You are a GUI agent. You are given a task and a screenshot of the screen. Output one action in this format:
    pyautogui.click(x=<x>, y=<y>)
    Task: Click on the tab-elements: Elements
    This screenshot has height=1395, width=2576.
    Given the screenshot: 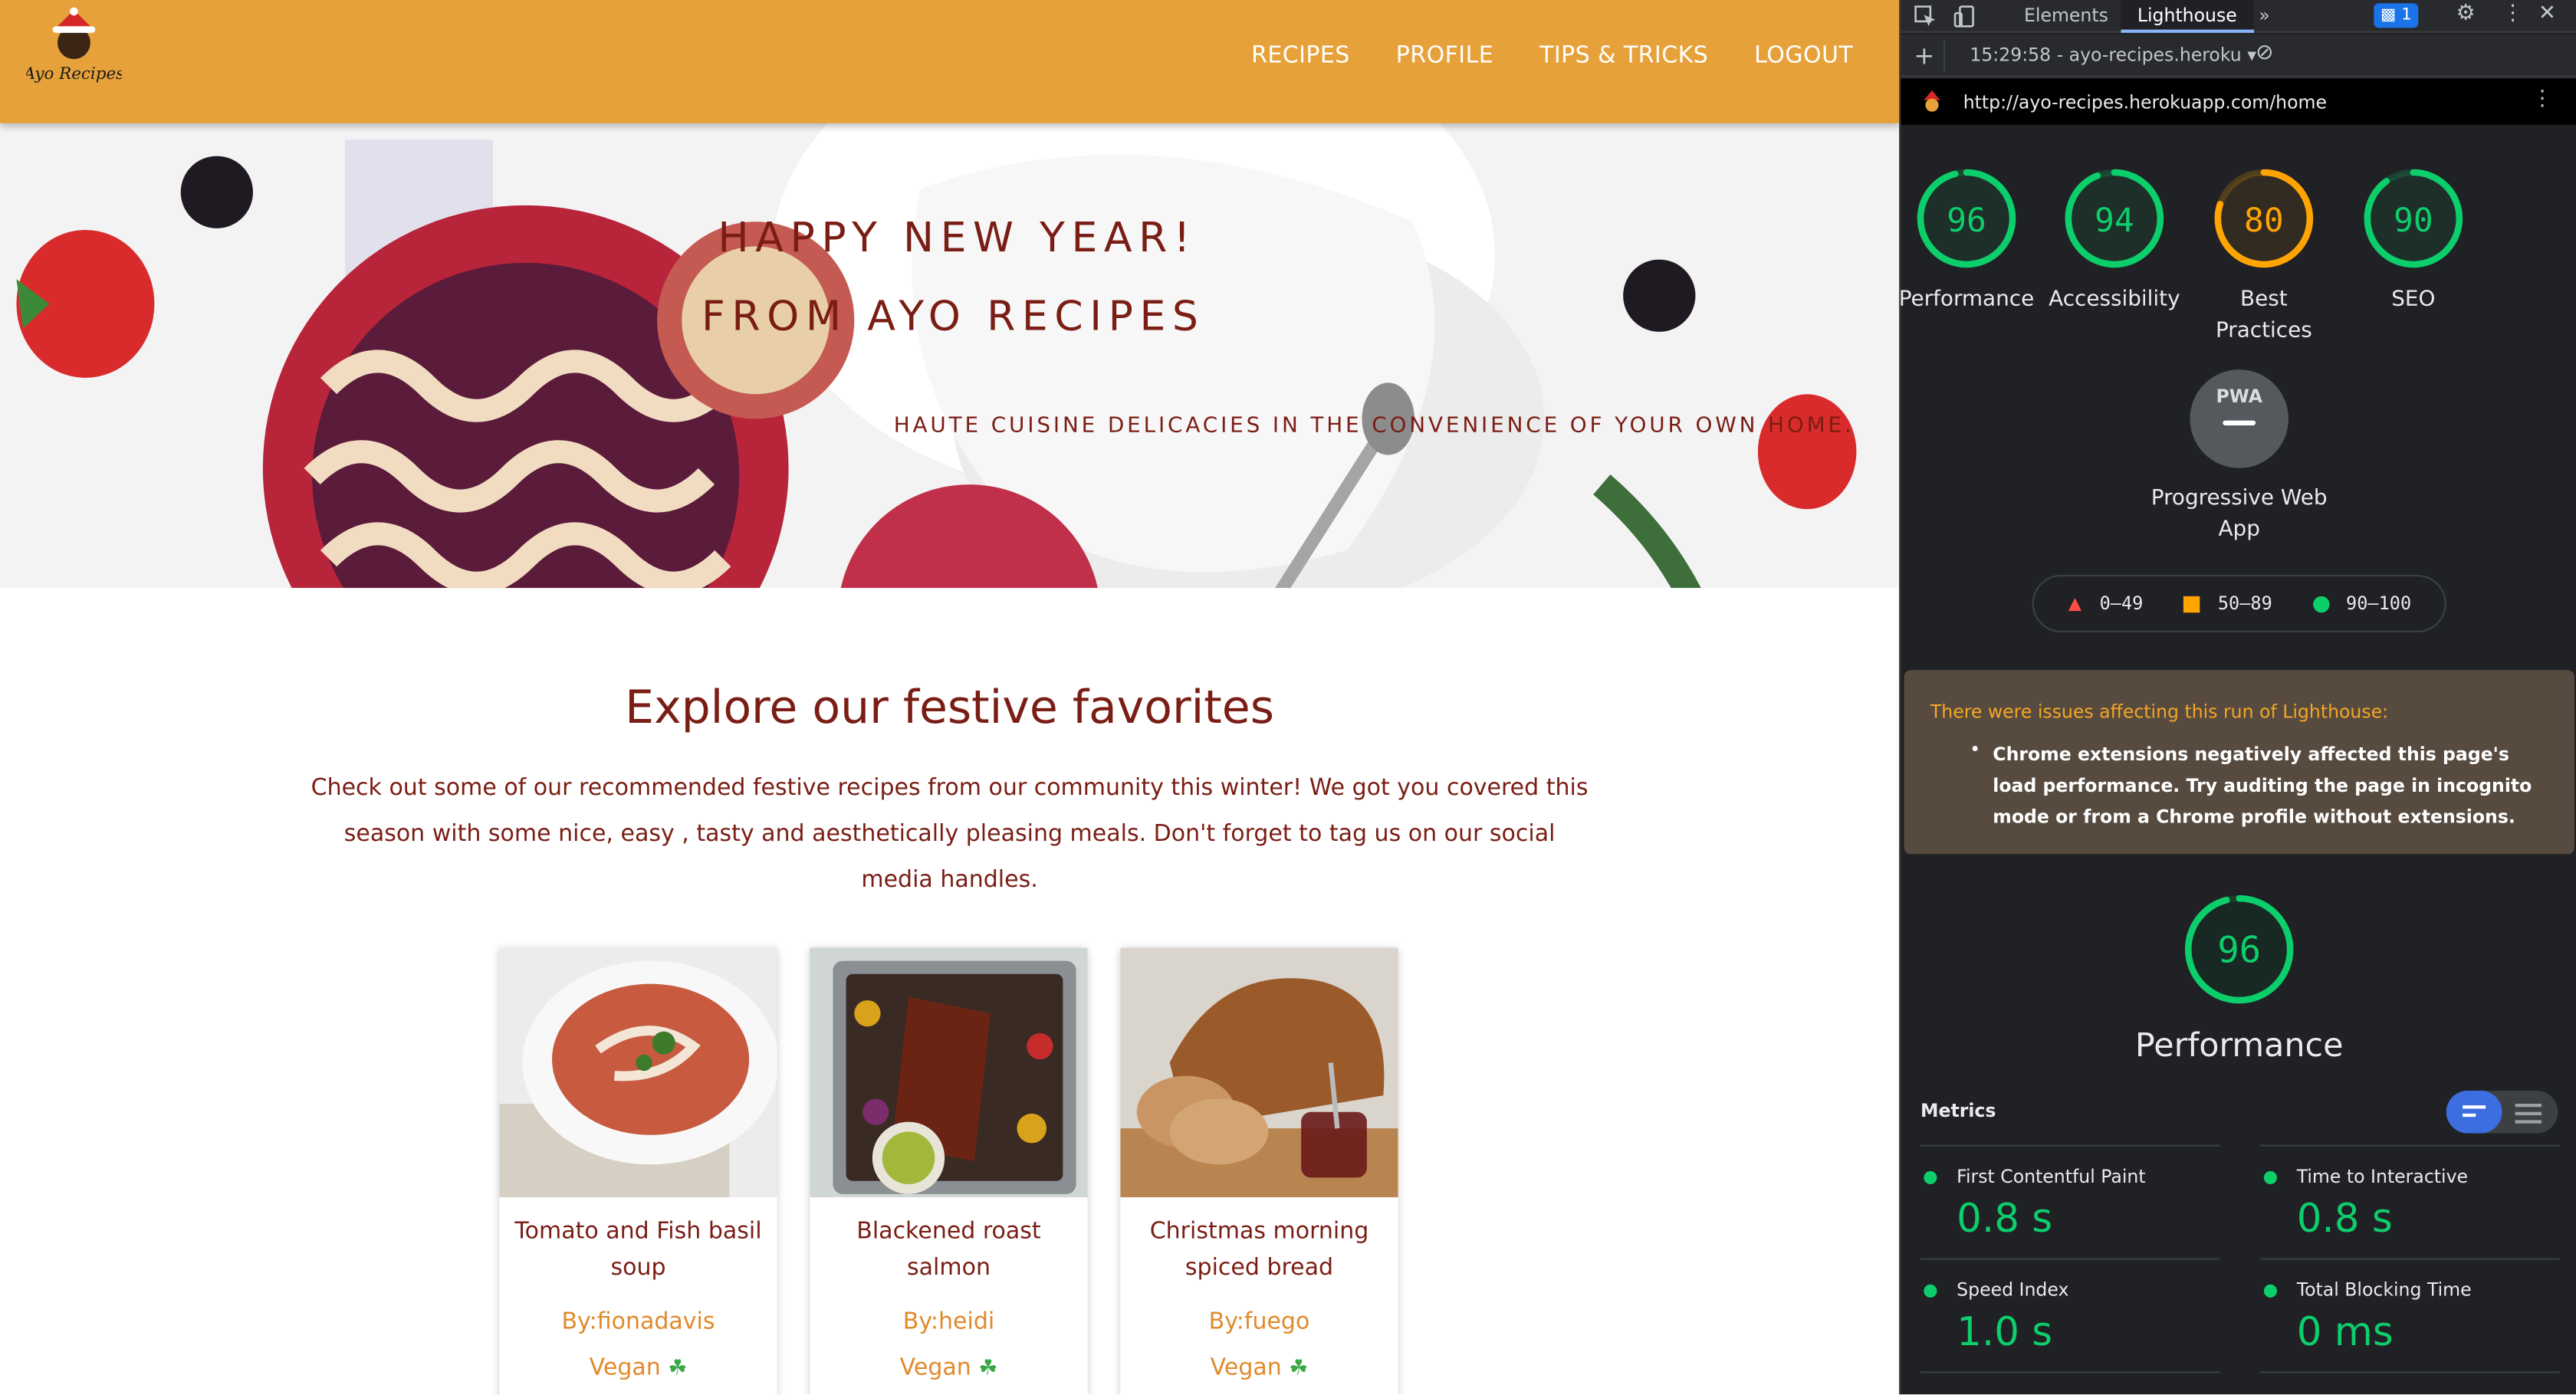 What is the action you would take?
    pyautogui.click(x=2066, y=16)
    